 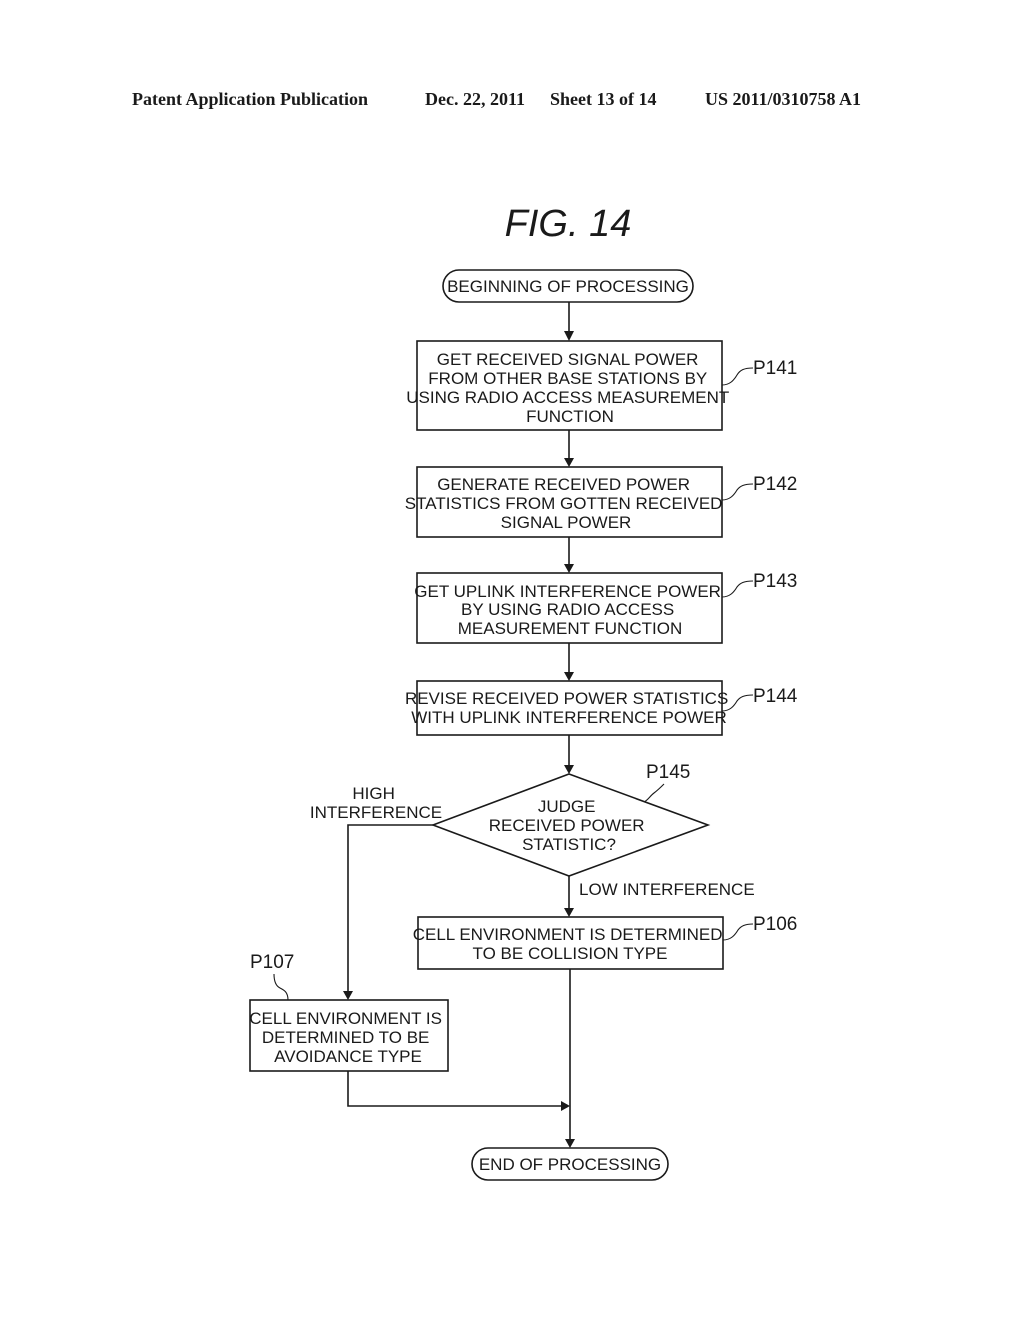 I want to click on decision-p145: JUDGE RECEIVED POWER STATISTIC? P145, so click(x=570, y=819).